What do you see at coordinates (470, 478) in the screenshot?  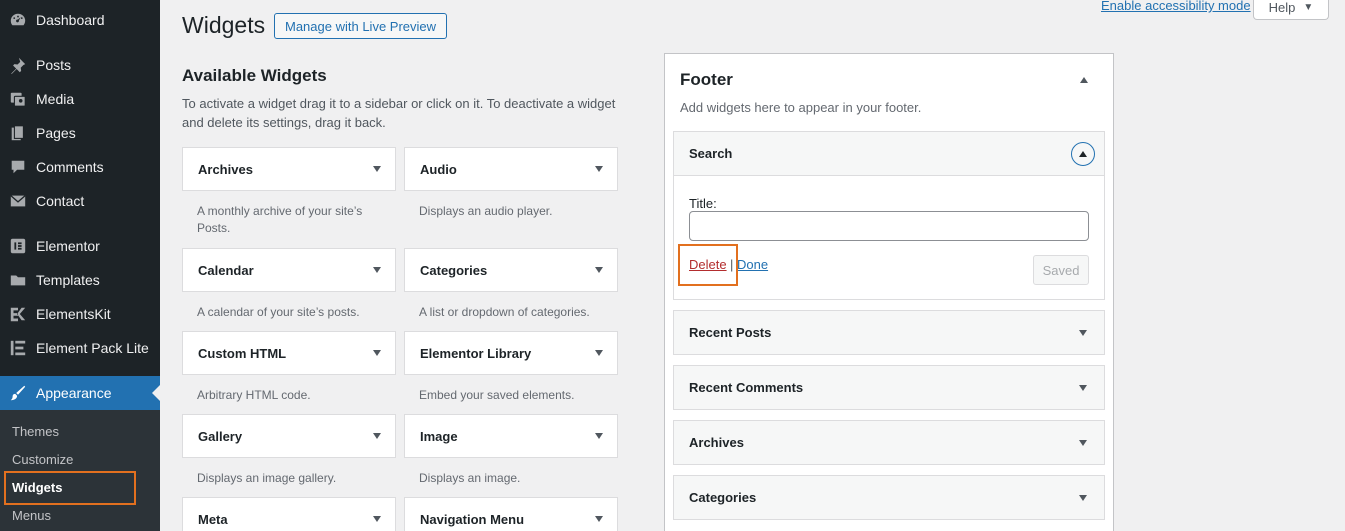 I see `widget-description: Displays an image.` at bounding box center [470, 478].